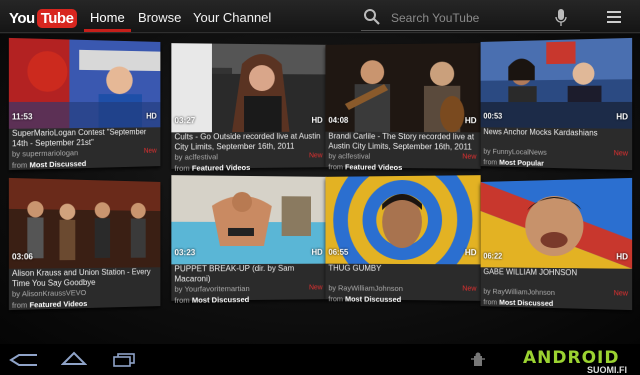 The image size is (640, 375). Describe the element at coordinates (514, 152) in the screenshot. I see `video-uploader: by FunnyLocalNews` at that location.